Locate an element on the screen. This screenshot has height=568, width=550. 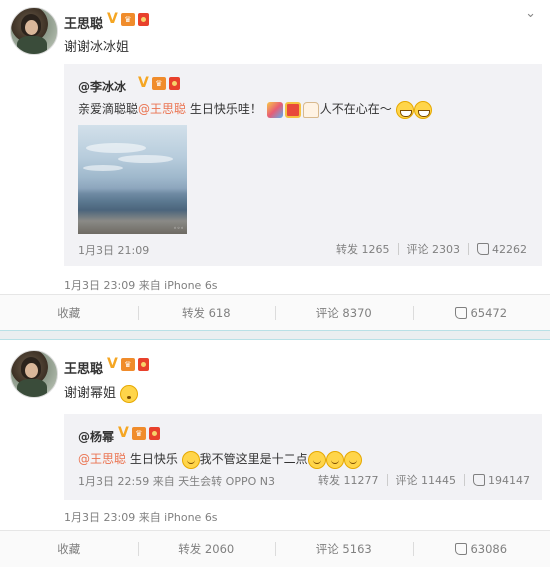
repost-time: 1月3日 22:59 来自 天生会转 OPPO N3 is located at coordinates (176, 481).